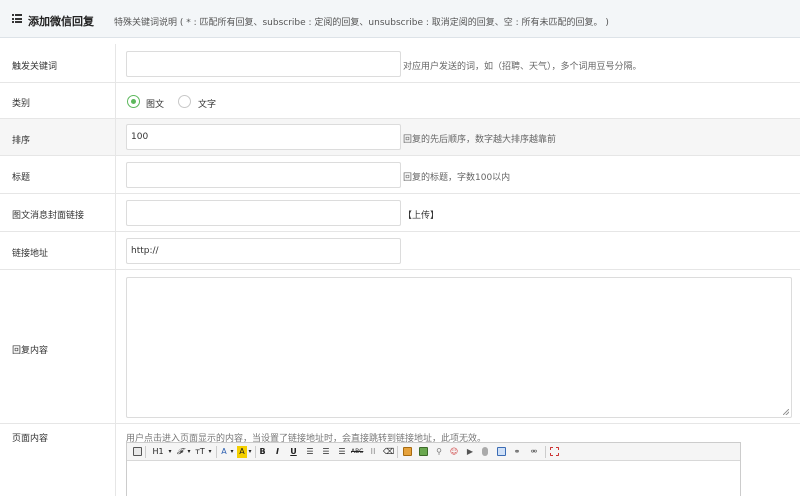 This screenshot has width=800, height=496. I want to click on image-icon, so click(407, 451).